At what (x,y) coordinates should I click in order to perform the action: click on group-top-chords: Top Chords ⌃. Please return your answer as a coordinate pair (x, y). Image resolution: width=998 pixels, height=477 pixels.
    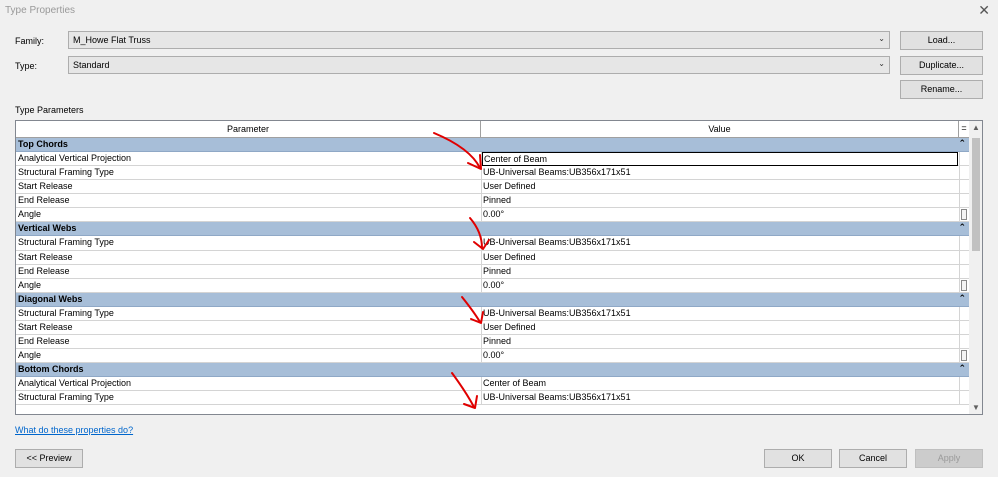
    Looking at the image, I should click on (492, 145).